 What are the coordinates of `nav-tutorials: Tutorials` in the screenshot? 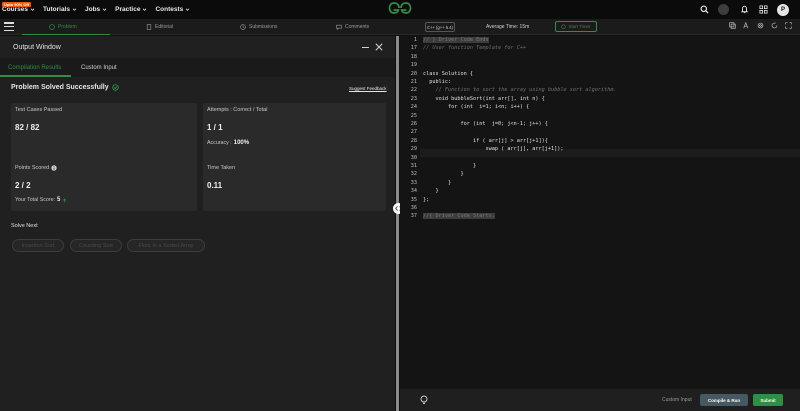 It's located at (60, 9).